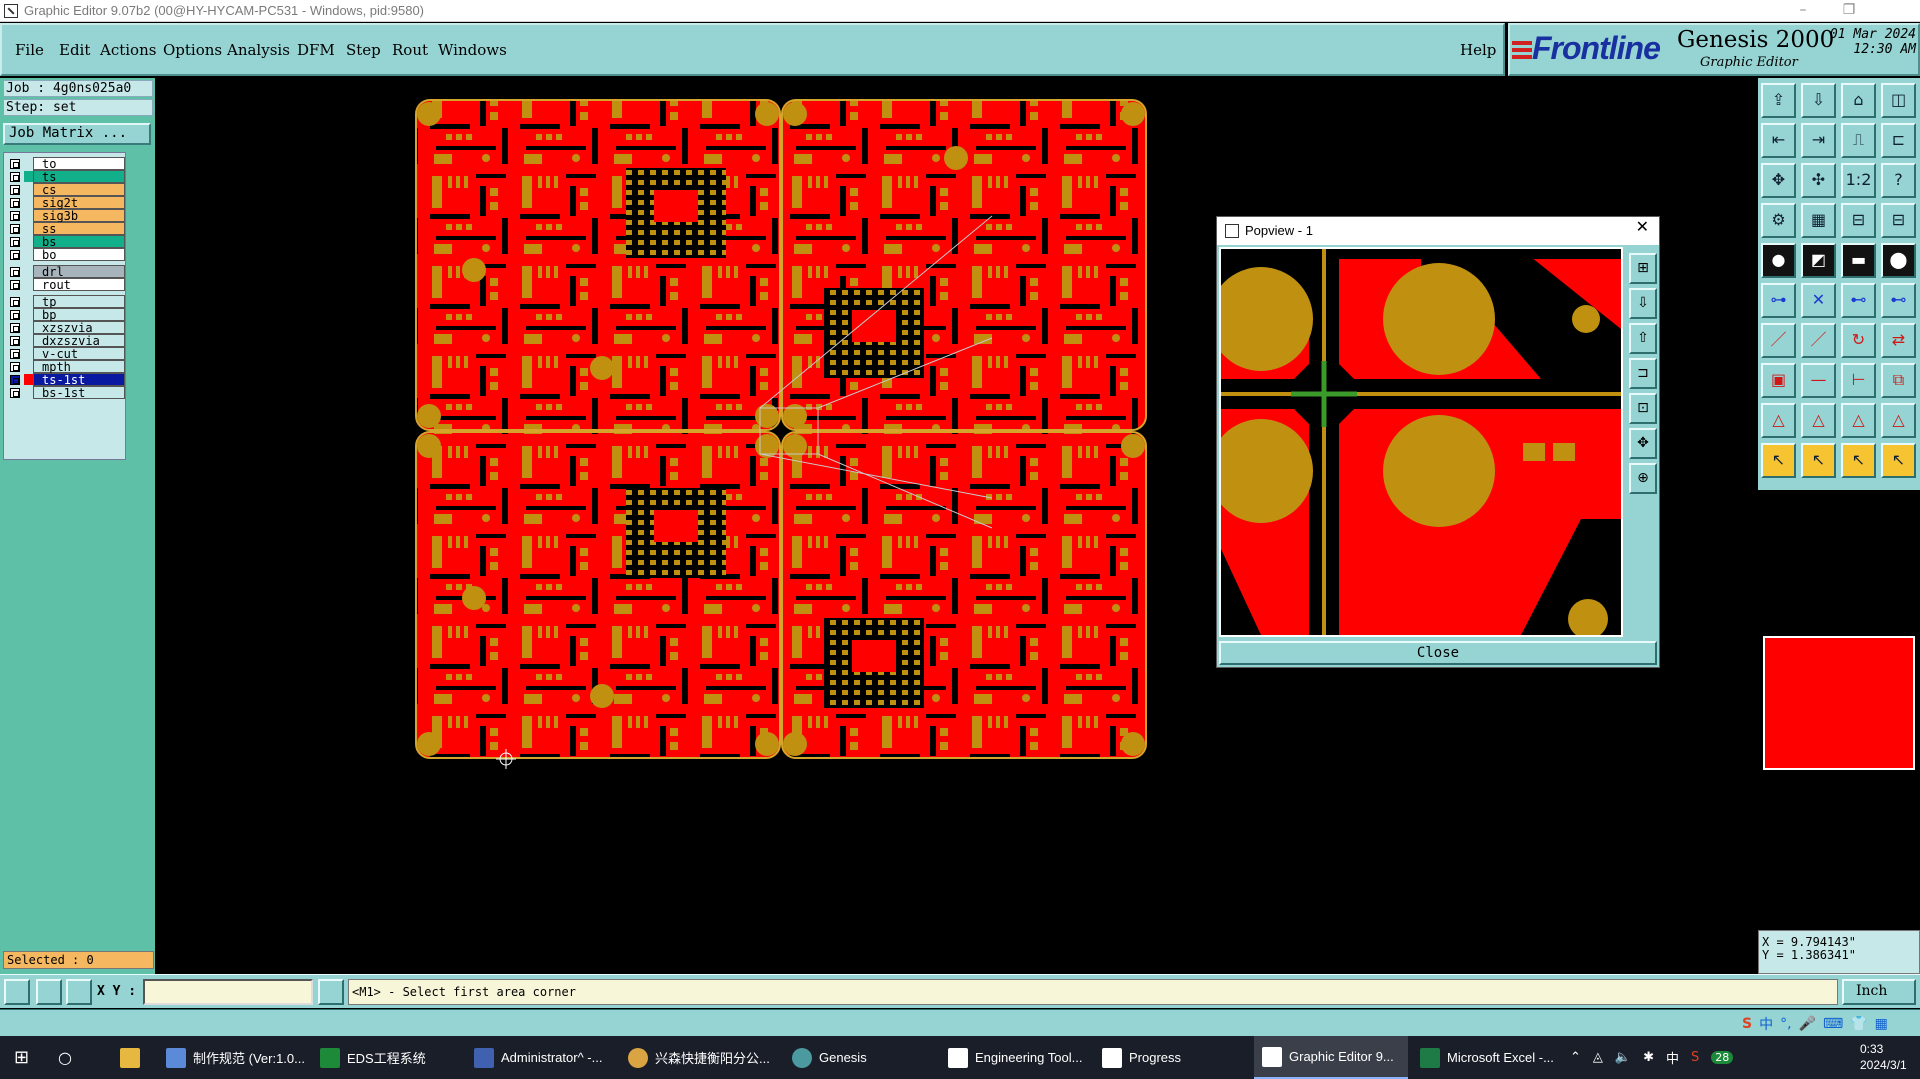 The image size is (1920, 1079). I want to click on layer-name: bp, so click(79, 315).